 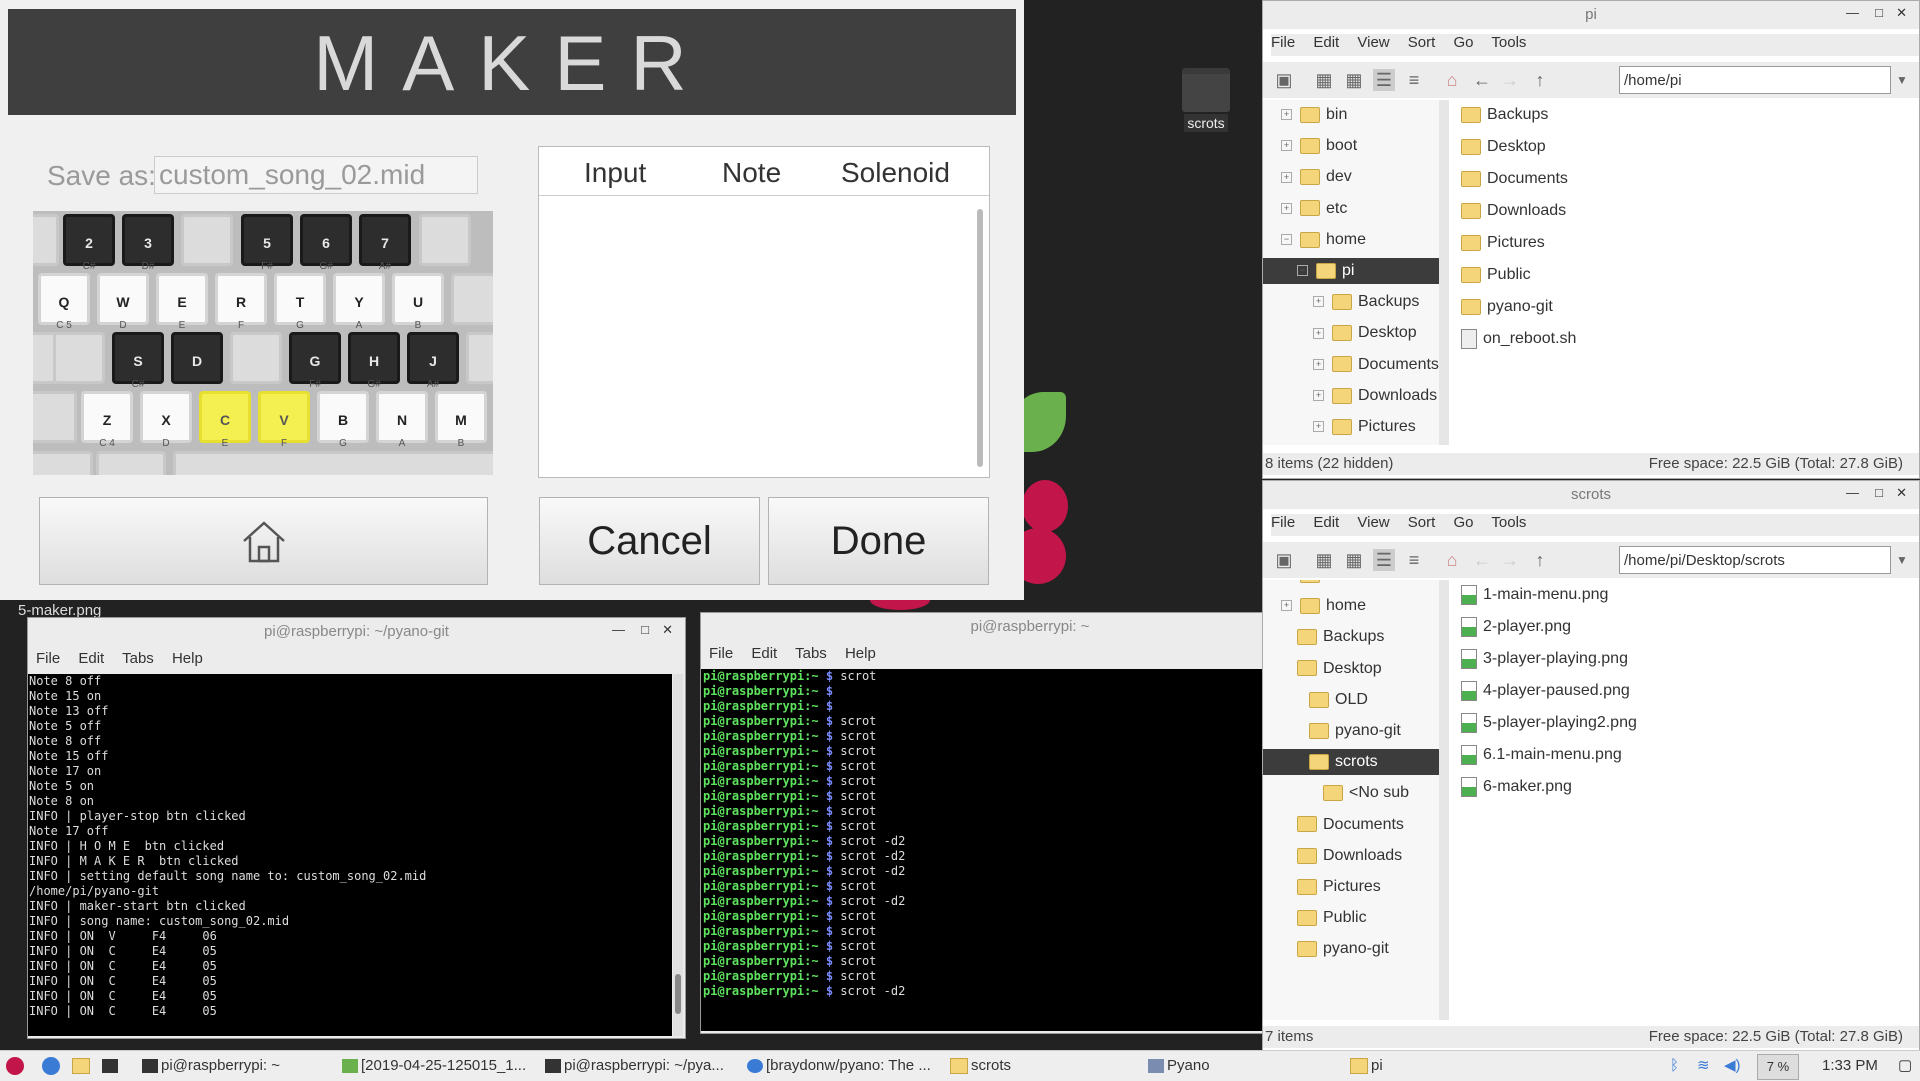 I want to click on browser-launcher-icon, so click(x=54, y=1066).